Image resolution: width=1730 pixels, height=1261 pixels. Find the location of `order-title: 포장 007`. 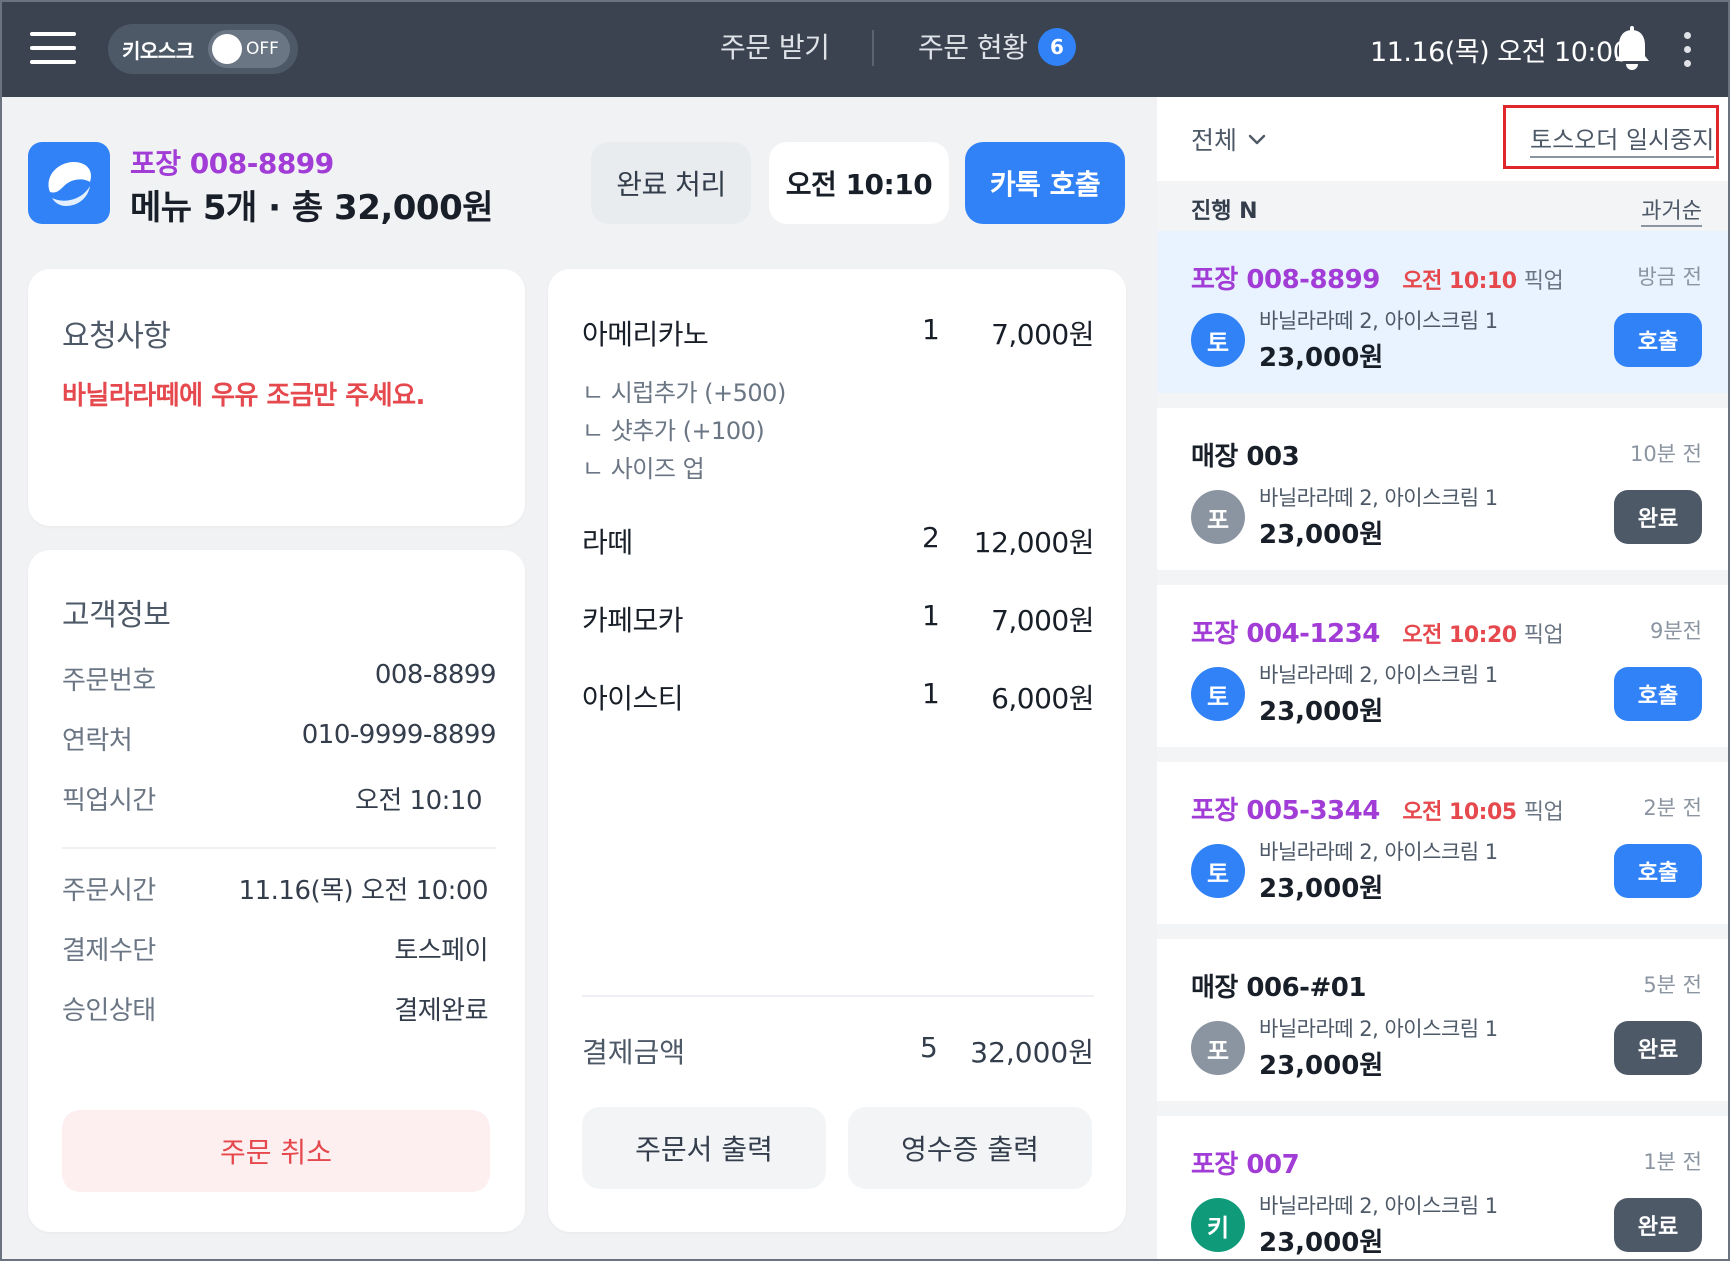

order-title: 포장 007 is located at coordinates (1245, 1162).